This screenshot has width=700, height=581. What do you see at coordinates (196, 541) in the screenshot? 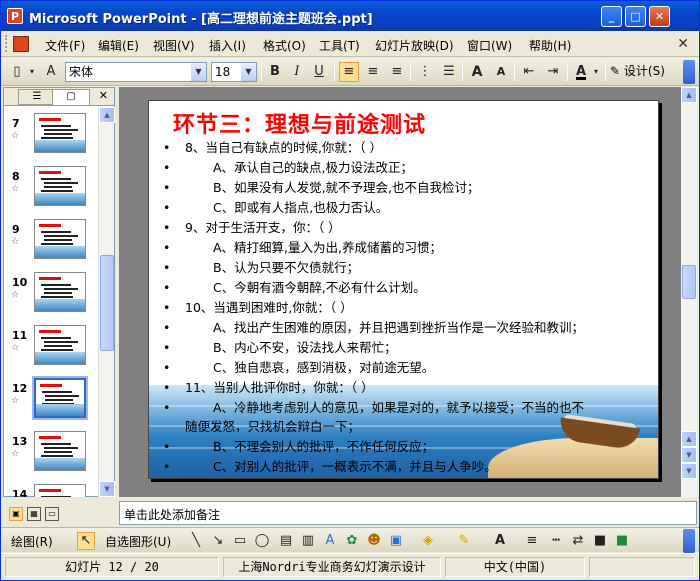
I see `line-icon: ╲` at bounding box center [196, 541].